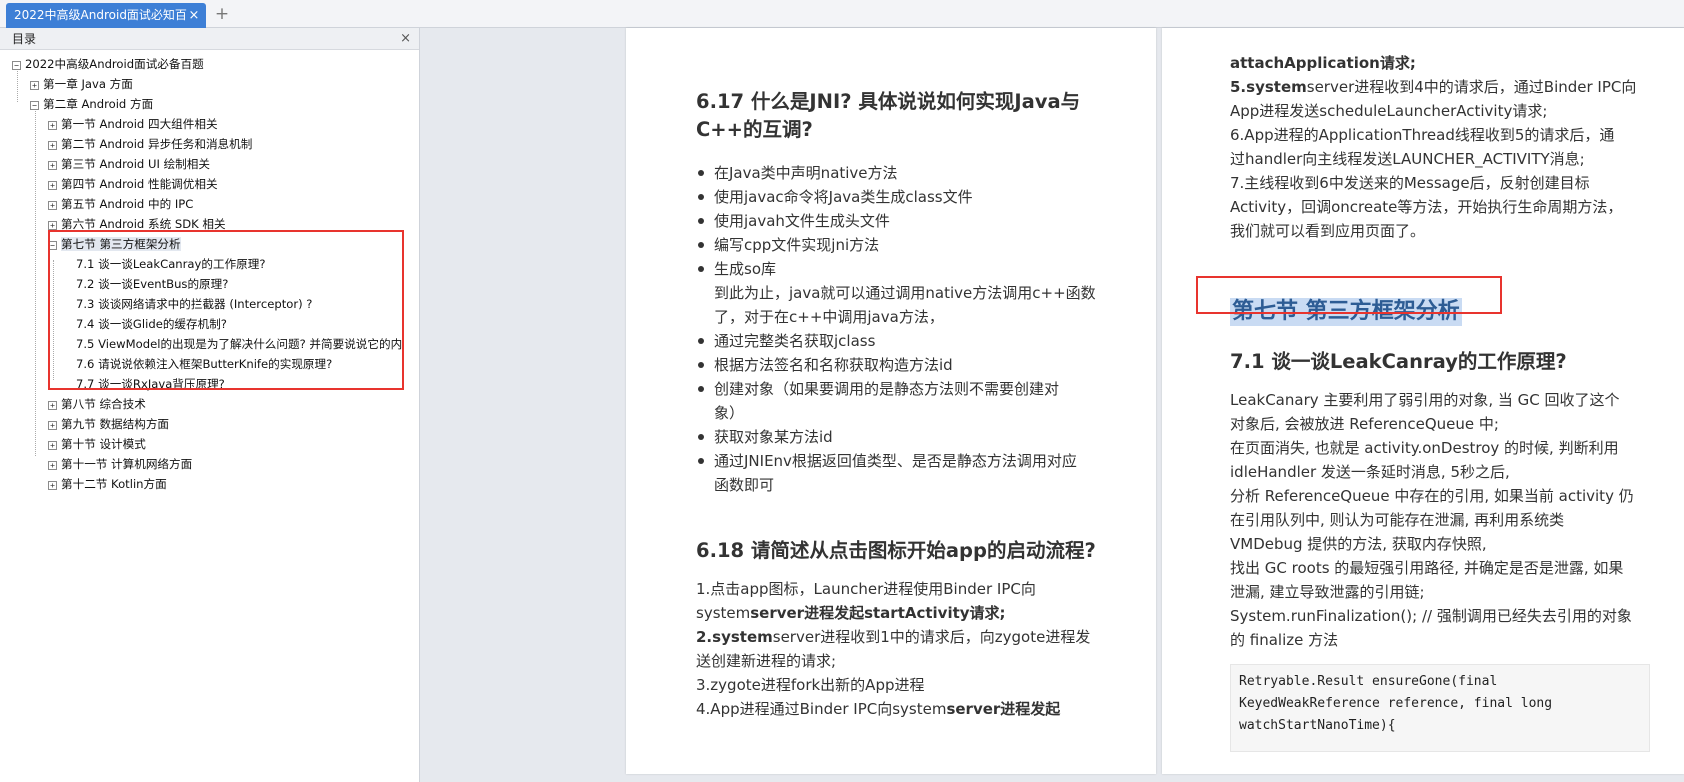 The height and width of the screenshot is (782, 1684). Describe the element at coordinates (896, 550) in the screenshot. I see `heading-6-18: 6.18 请简述从点击图标开始app的启动流程?` at that location.